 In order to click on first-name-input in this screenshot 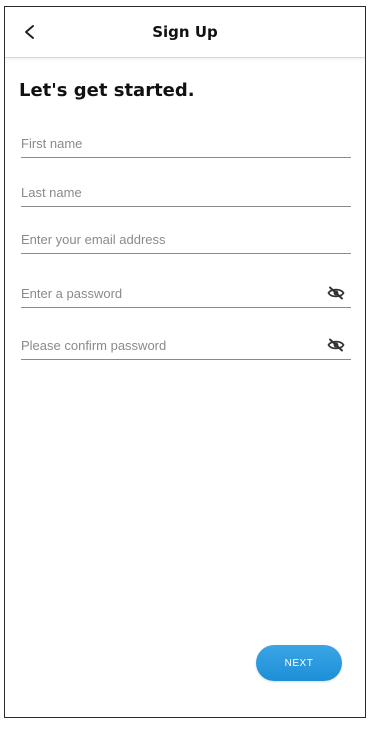, I will do `click(186, 143)`.